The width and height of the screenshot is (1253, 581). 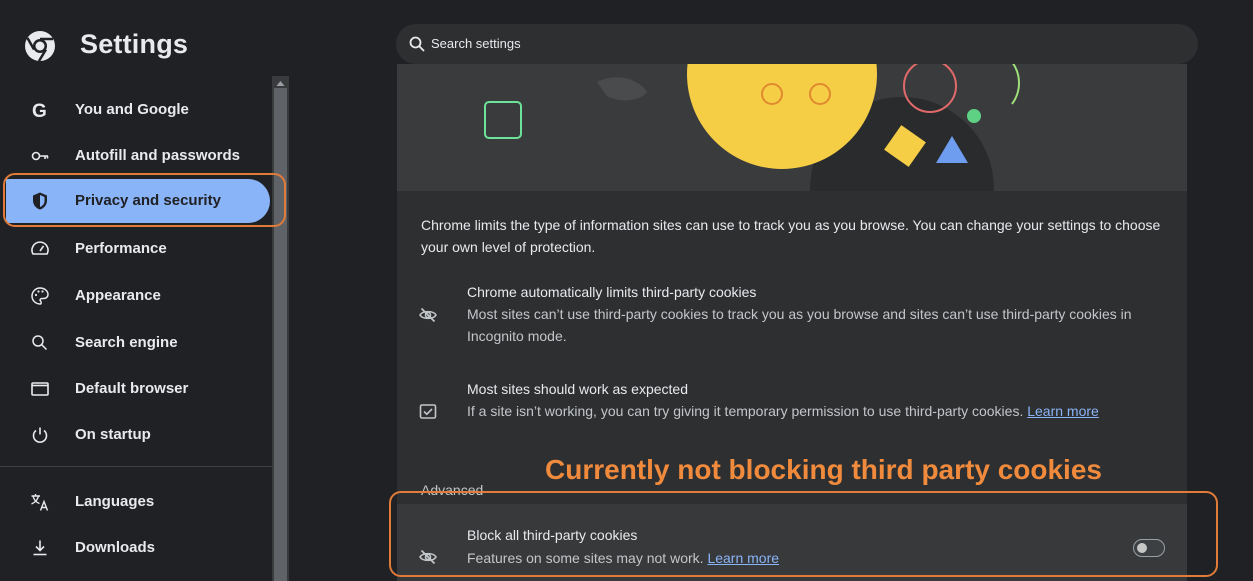 What do you see at coordinates (40, 156) in the screenshot?
I see `key-icon` at bounding box center [40, 156].